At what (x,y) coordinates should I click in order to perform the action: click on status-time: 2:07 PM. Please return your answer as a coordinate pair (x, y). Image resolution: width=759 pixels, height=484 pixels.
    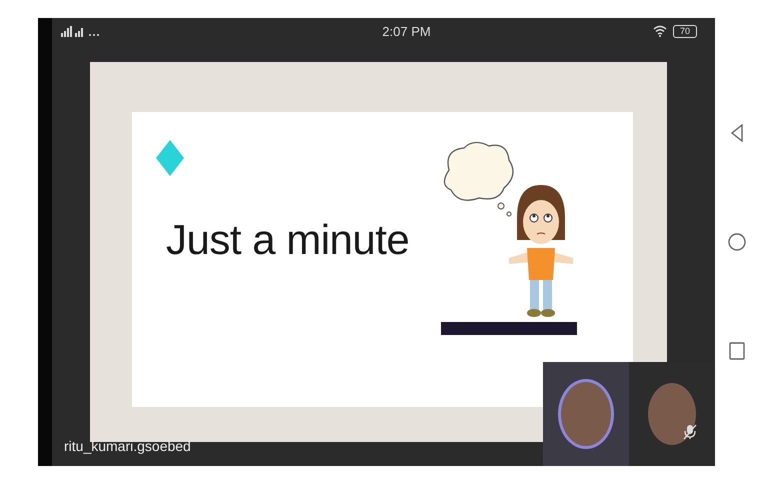
    Looking at the image, I should click on (406, 31).